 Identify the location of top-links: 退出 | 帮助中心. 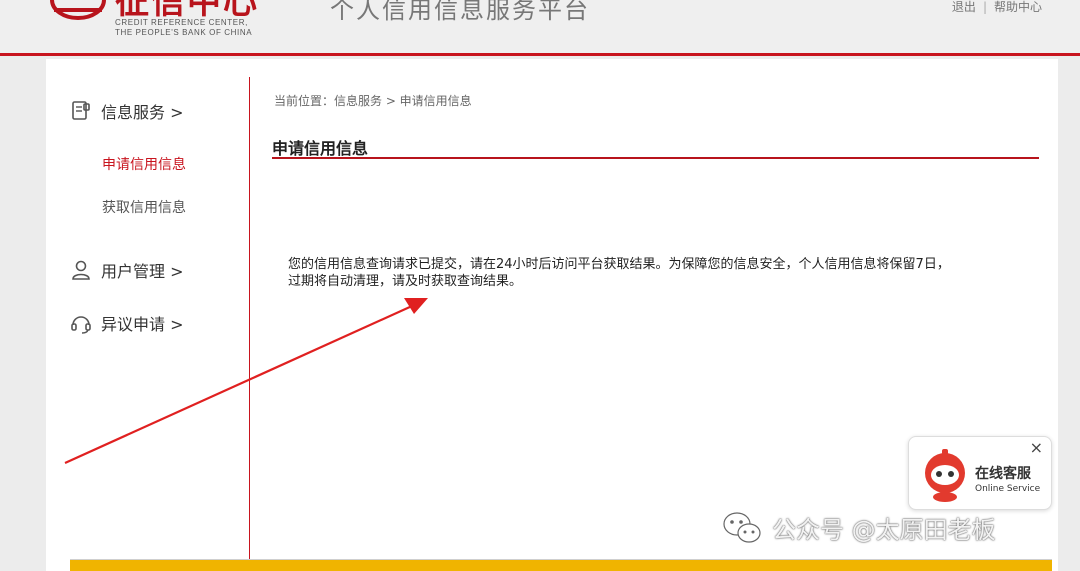
(997, 7).